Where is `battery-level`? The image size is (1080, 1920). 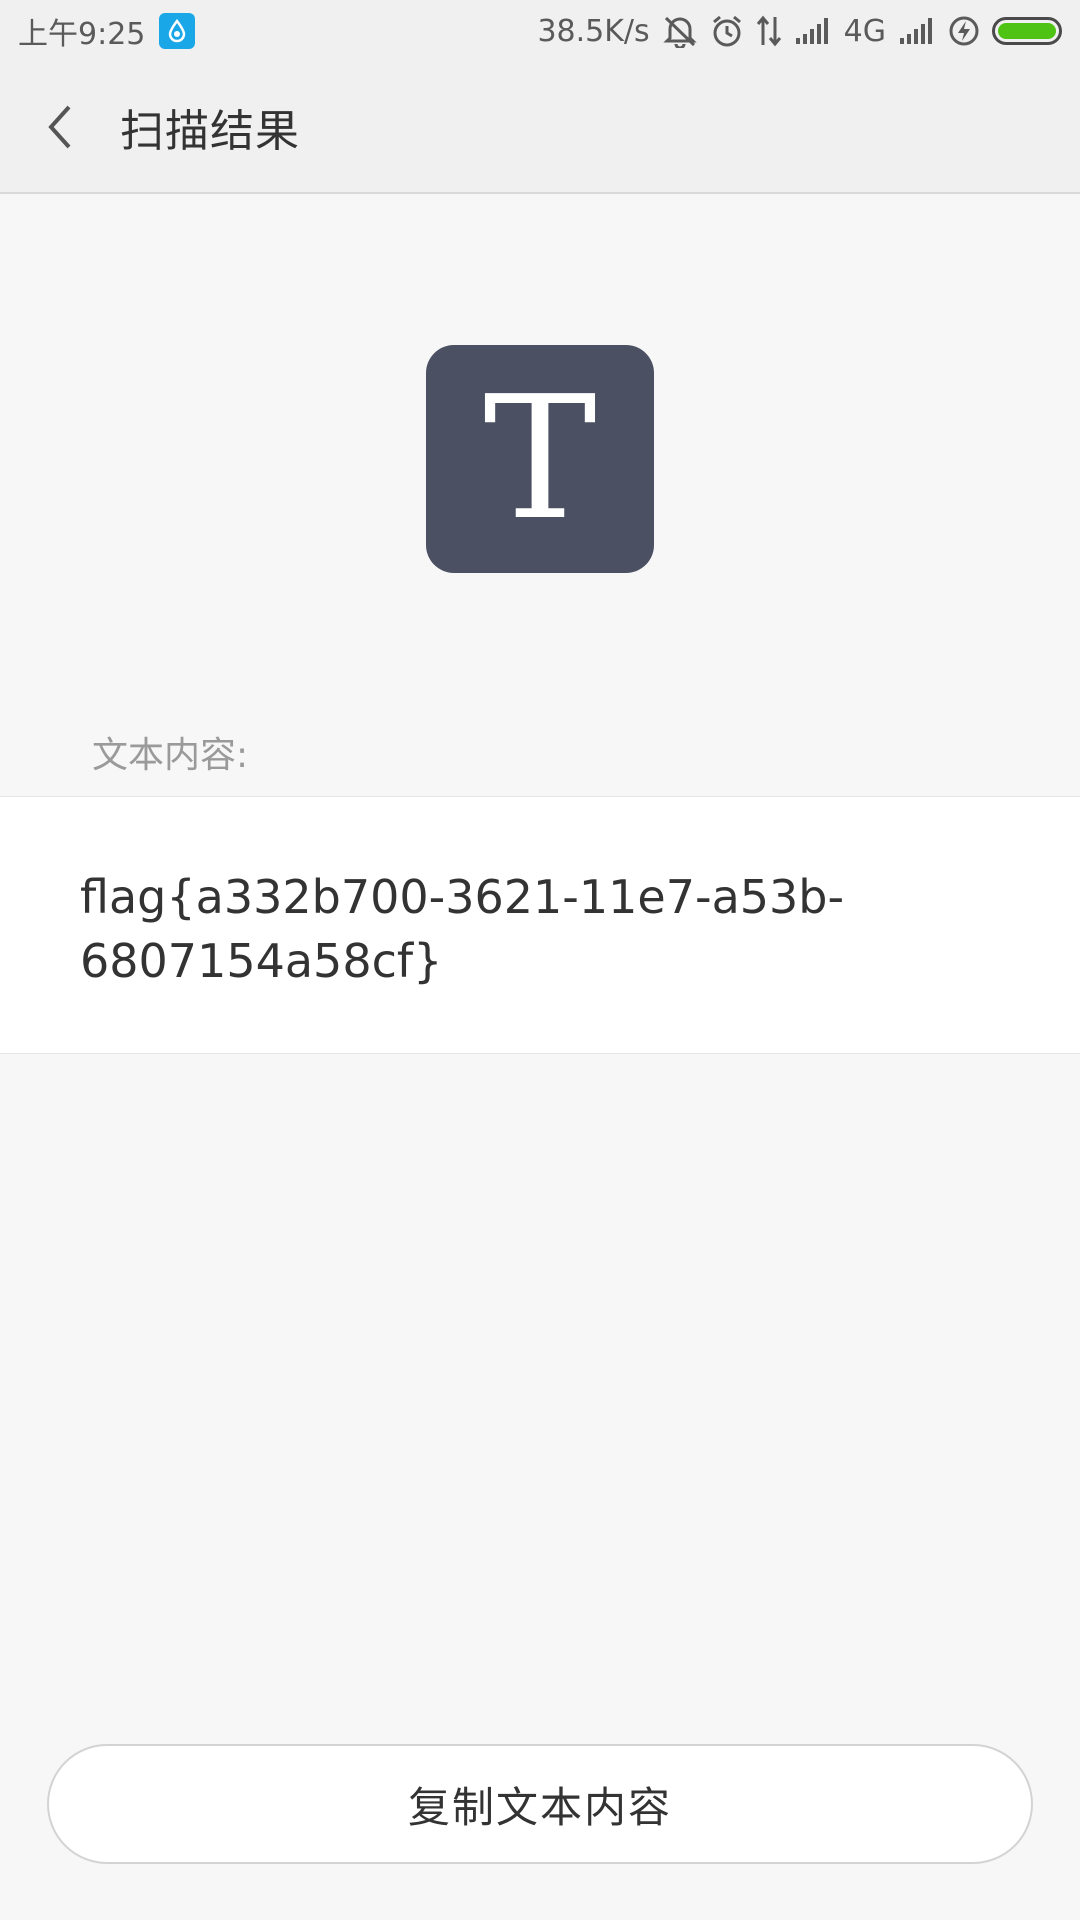 battery-level is located at coordinates (1027, 31).